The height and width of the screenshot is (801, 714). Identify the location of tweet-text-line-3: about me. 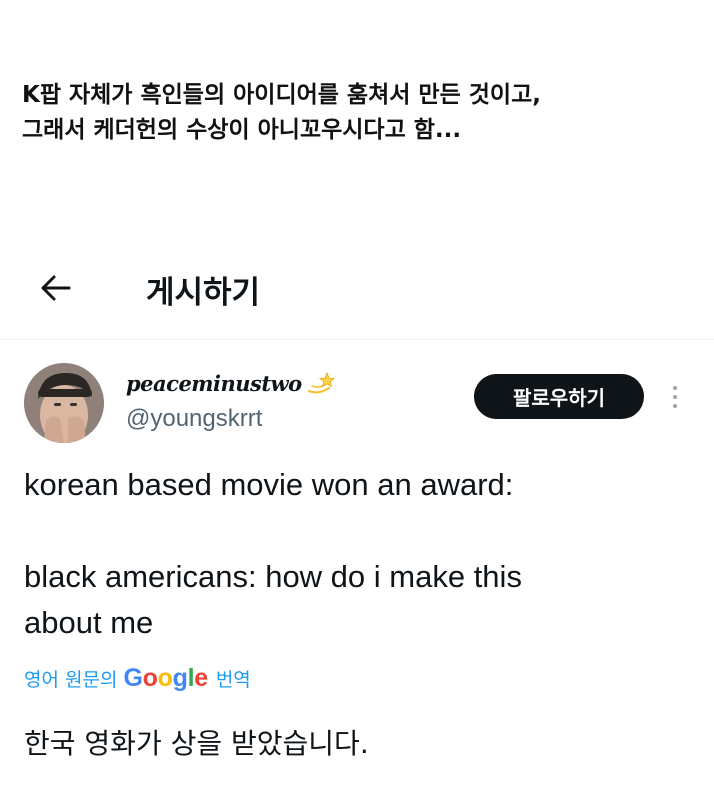
(89, 622).